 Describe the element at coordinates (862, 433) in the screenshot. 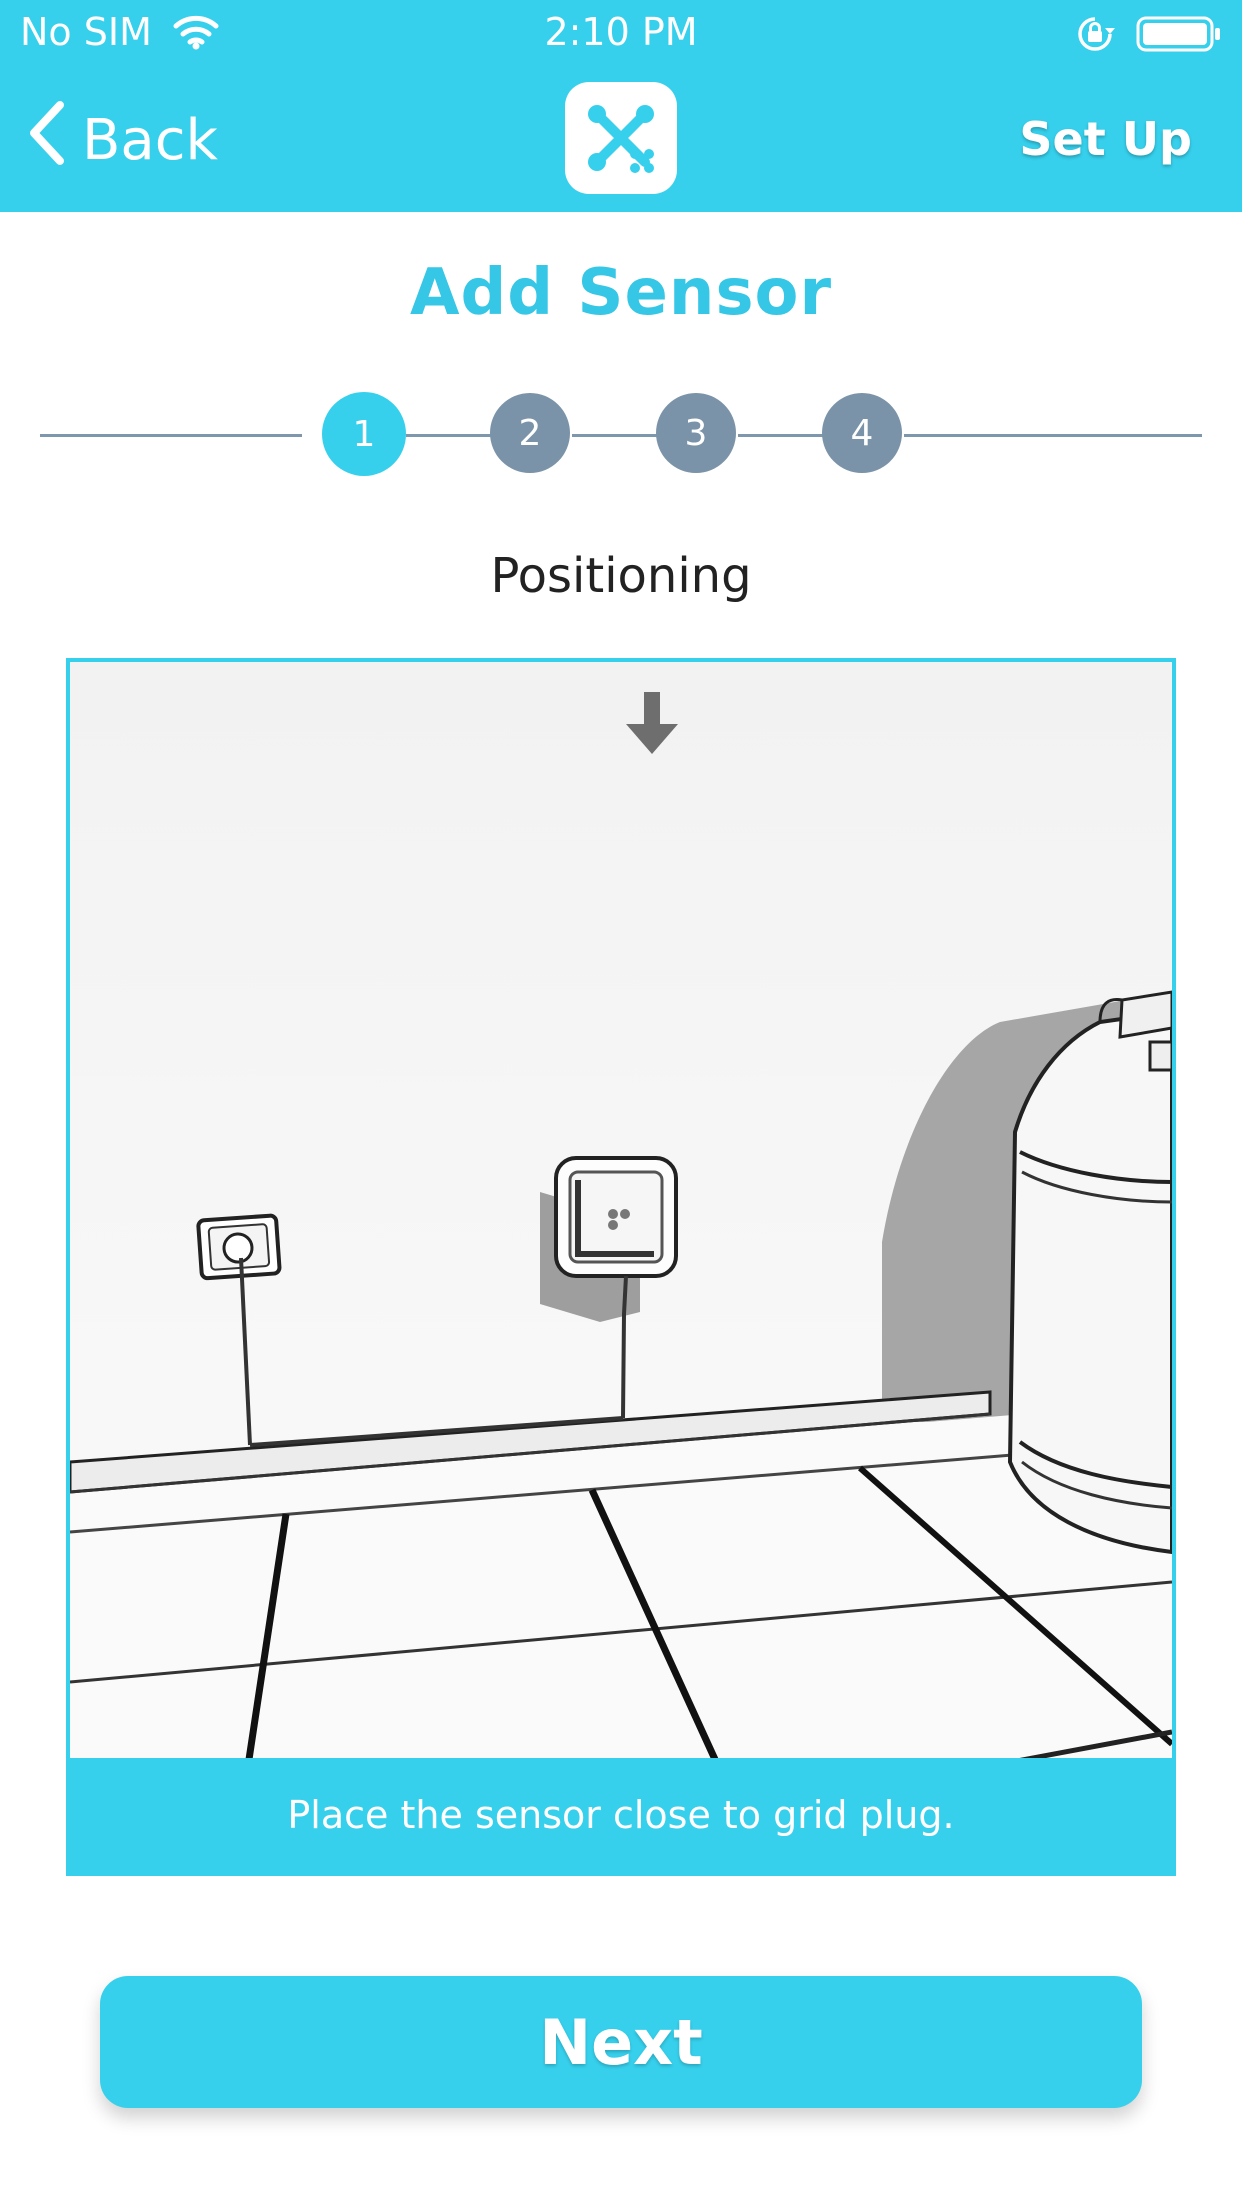

I see `step-4-indicator: 4` at that location.